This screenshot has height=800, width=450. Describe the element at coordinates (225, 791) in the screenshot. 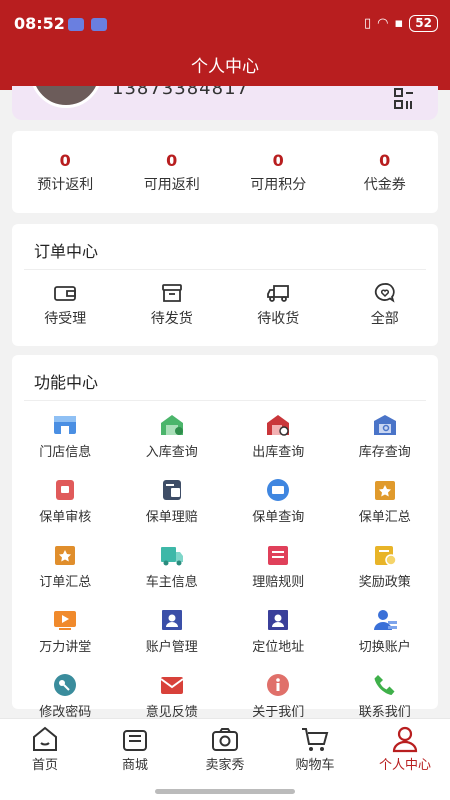

I see `home-indicator` at that location.